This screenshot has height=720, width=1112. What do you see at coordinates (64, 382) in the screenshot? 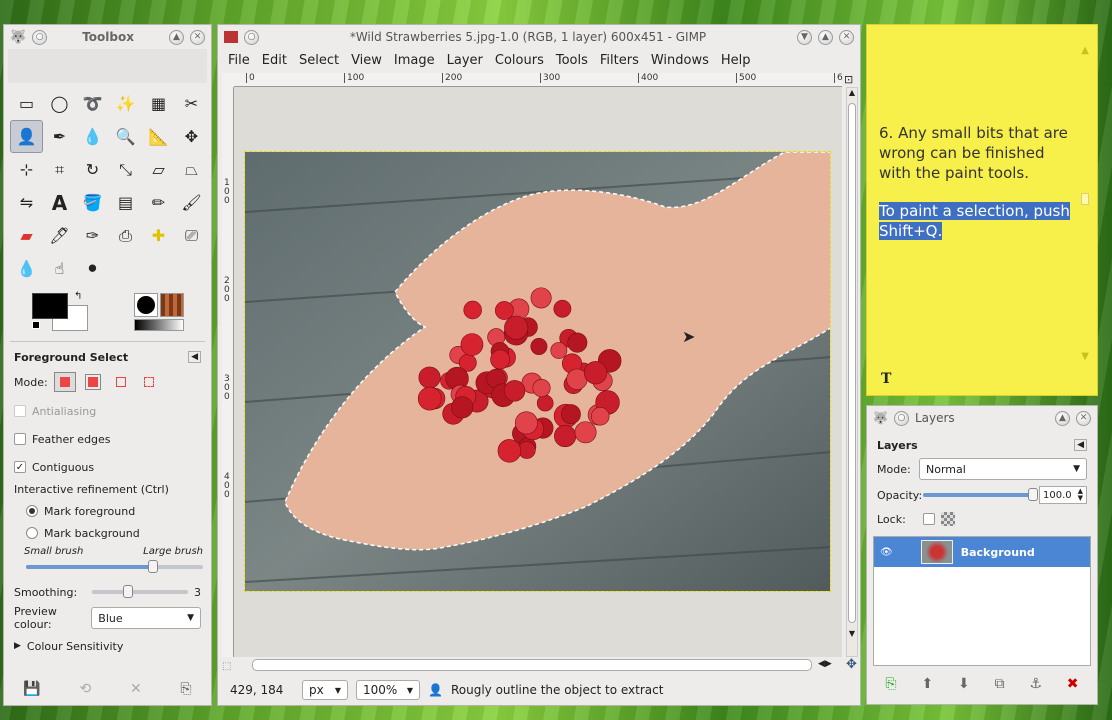
I see `mode-replace-icon` at bounding box center [64, 382].